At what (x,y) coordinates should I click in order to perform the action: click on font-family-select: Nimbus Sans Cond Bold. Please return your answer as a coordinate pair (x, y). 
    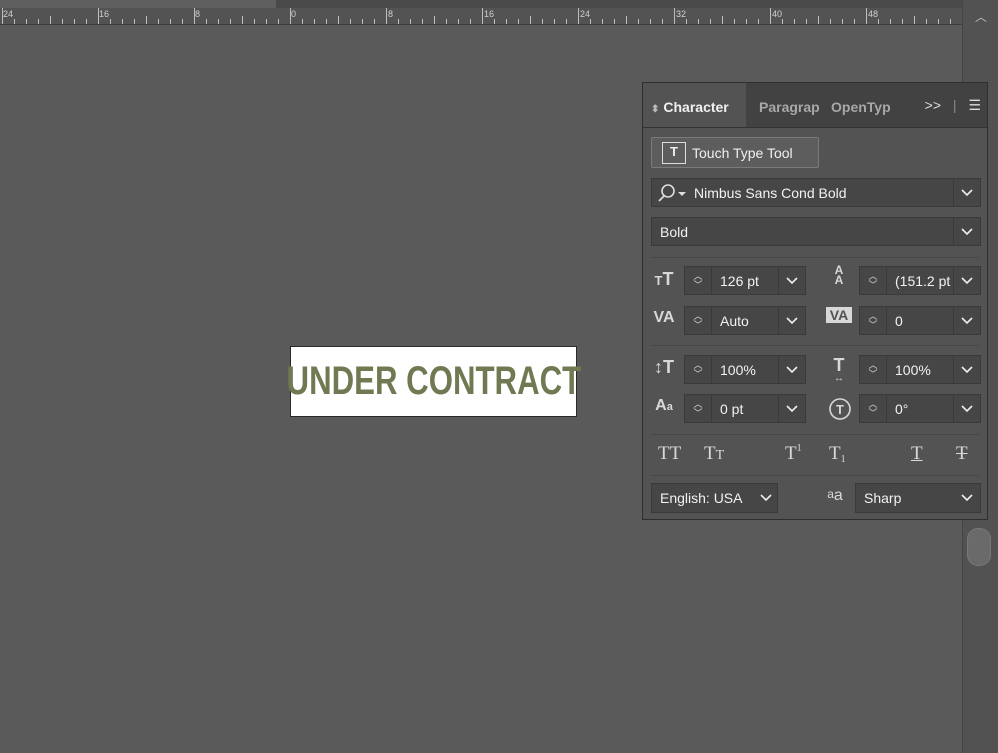
    Looking at the image, I should click on (816, 192).